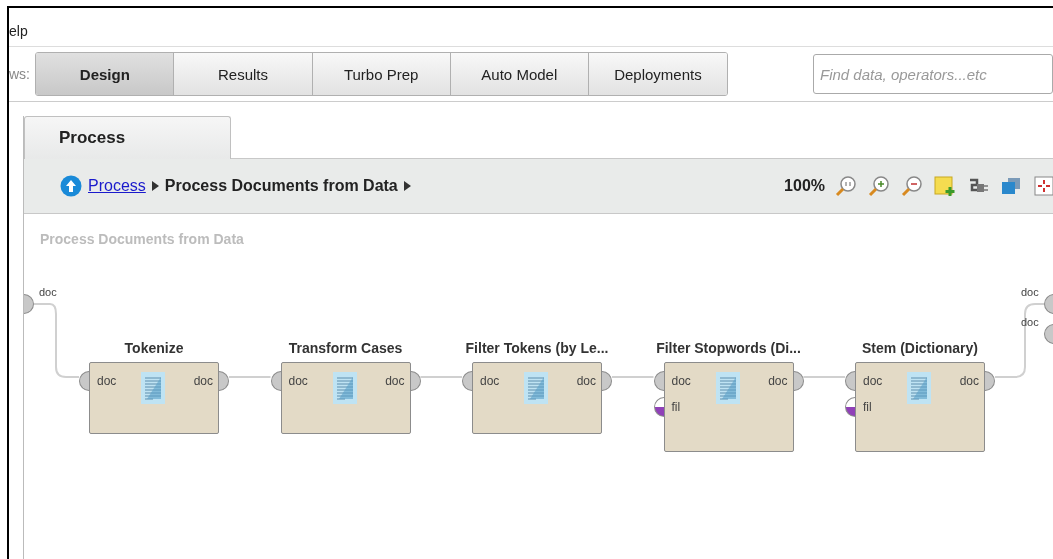  Describe the element at coordinates (345, 348) in the screenshot. I see `operator-title: Transform Cases` at that location.